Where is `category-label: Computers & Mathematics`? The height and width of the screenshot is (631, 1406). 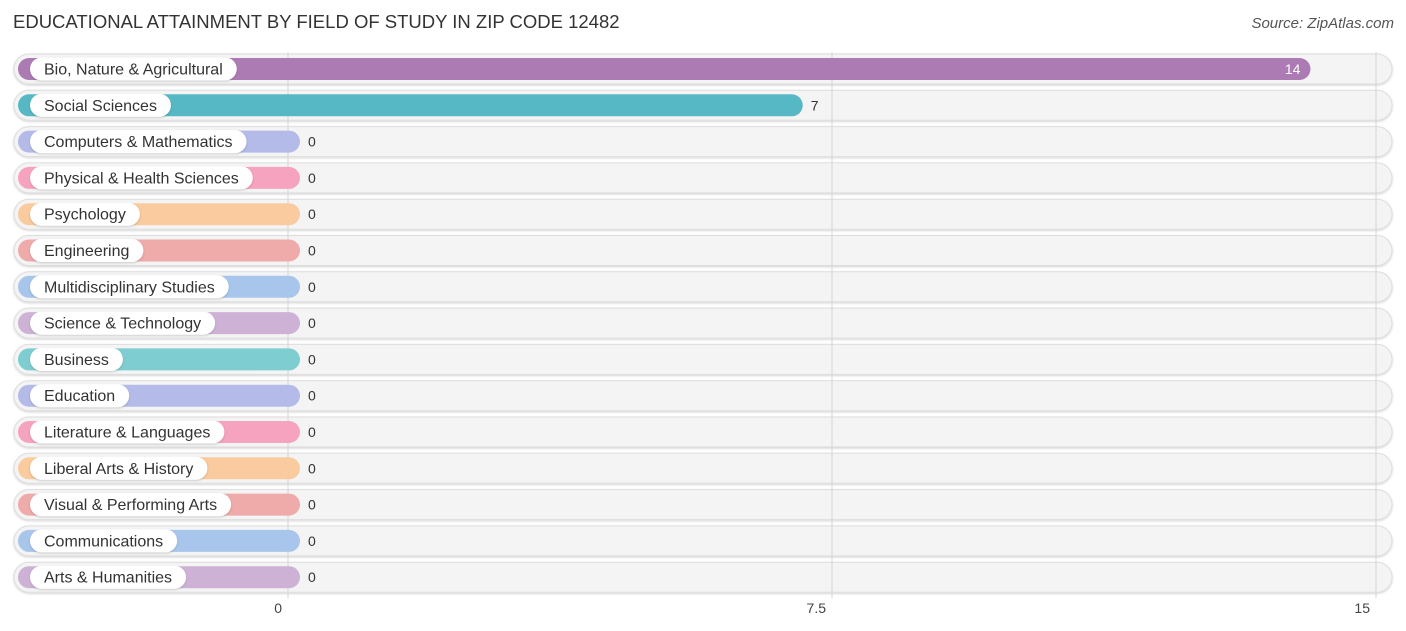
category-label: Computers & Mathematics is located at coordinates (138, 142).